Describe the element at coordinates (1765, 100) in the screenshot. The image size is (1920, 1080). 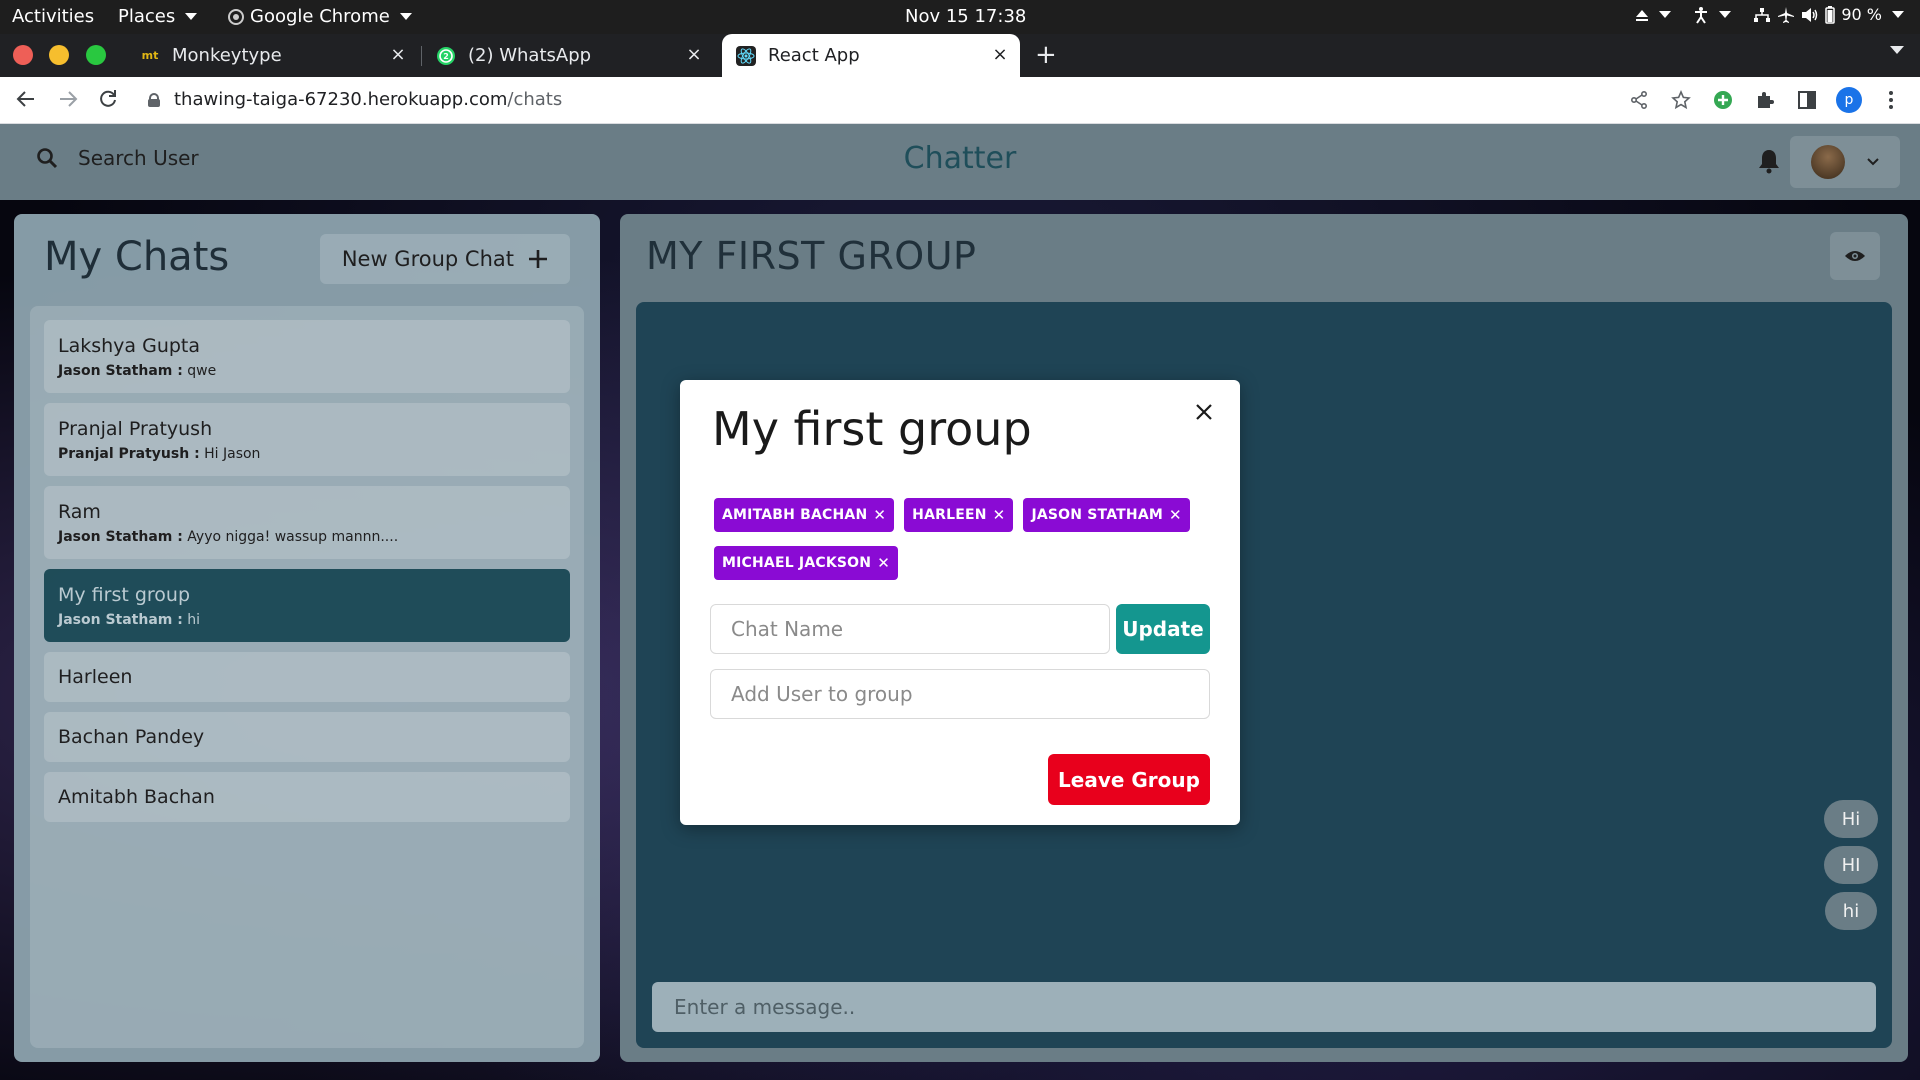
I see `extensions-puzzle-icon` at that location.